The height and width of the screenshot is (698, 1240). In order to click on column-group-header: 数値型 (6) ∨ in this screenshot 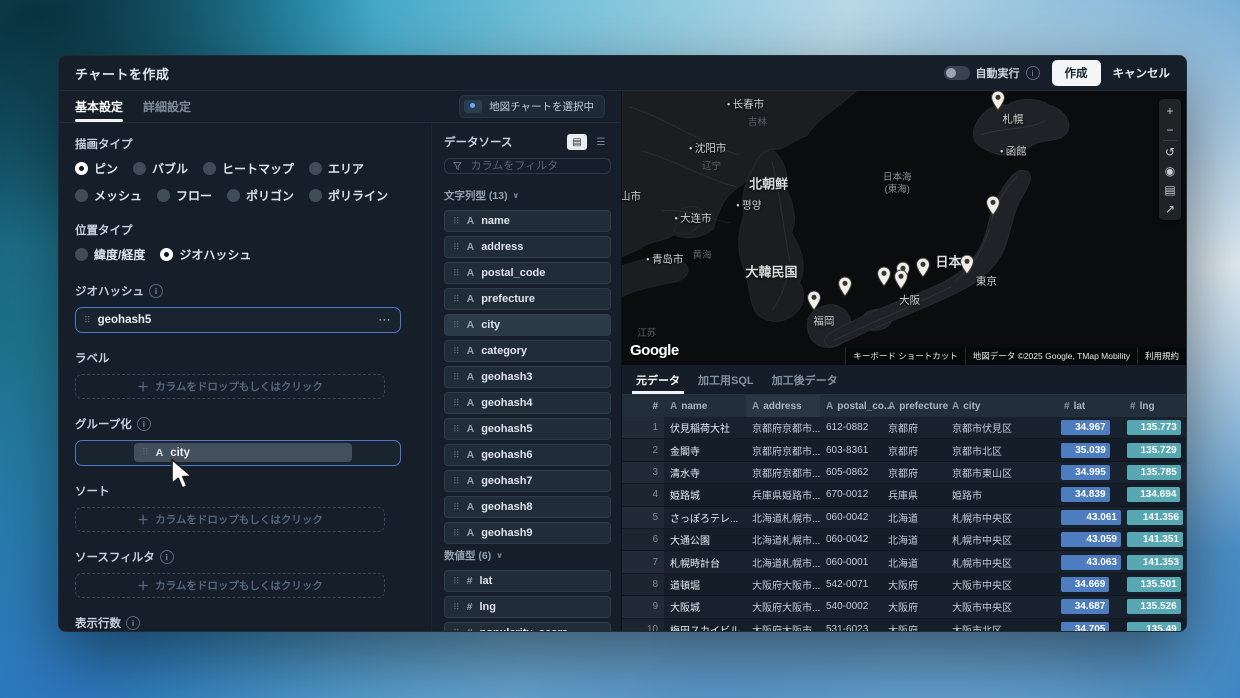, I will do `click(527, 555)`.